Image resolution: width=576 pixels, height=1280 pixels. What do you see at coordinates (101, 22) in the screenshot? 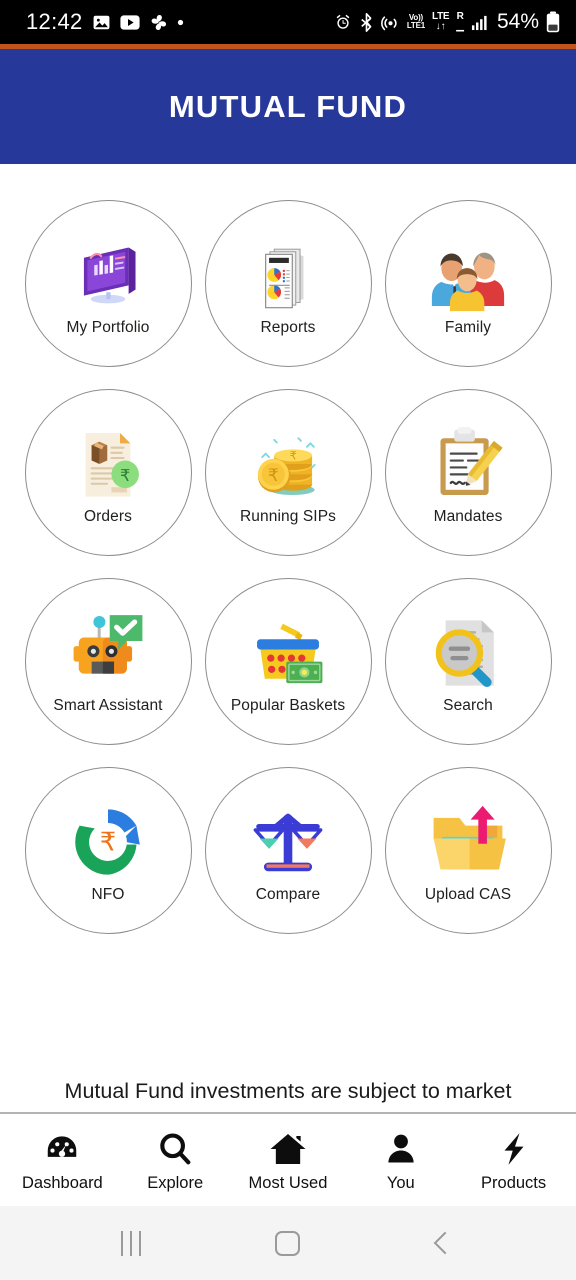
I see `photos-icon` at bounding box center [101, 22].